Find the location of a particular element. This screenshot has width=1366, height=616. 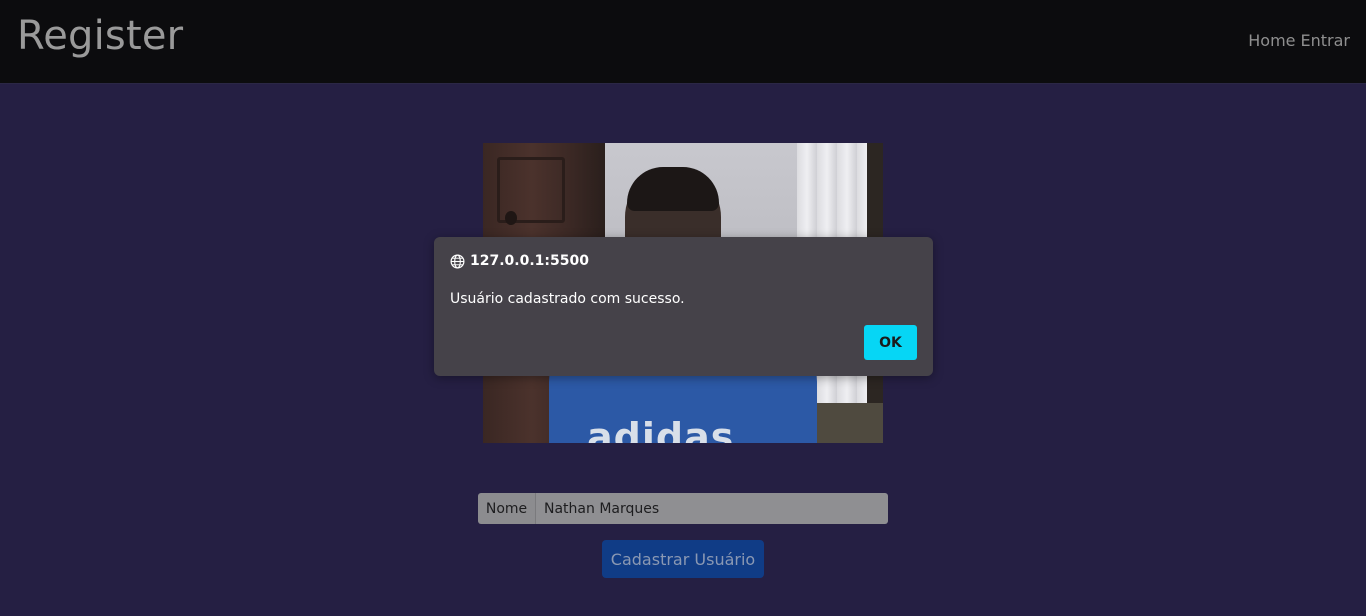

name-label: Nome is located at coordinates (507, 508).